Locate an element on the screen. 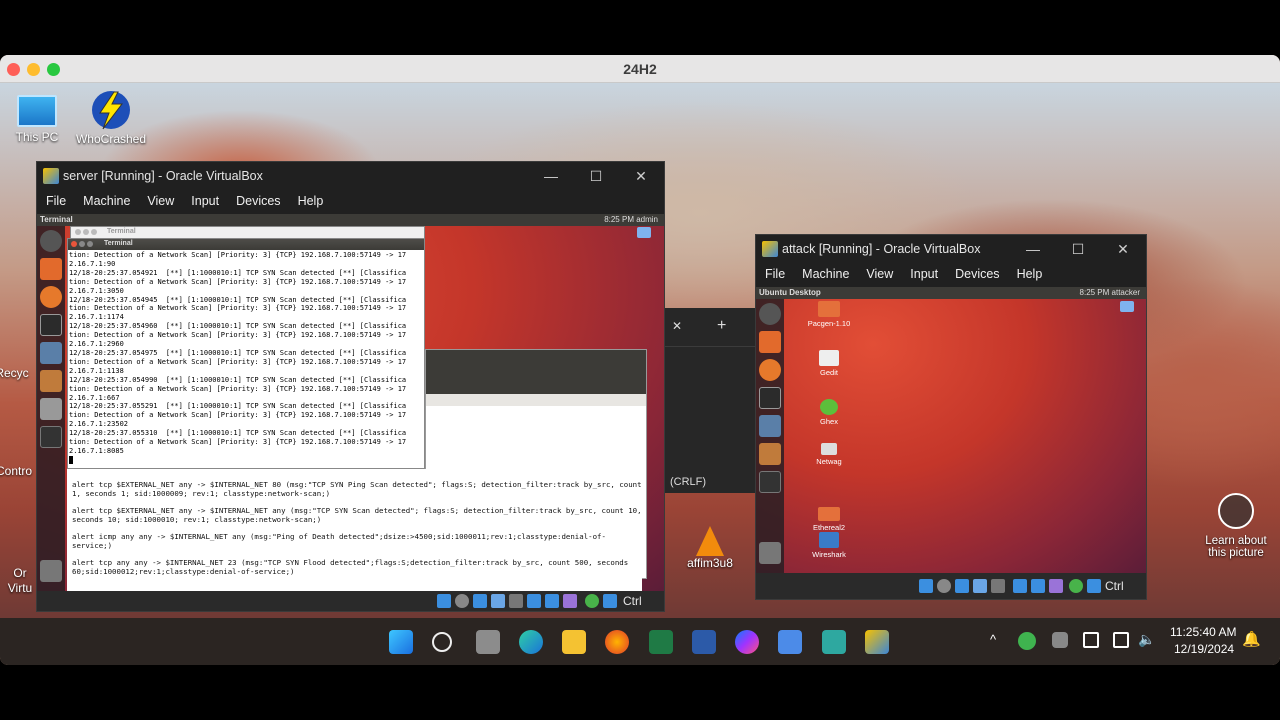 This screenshot has height=720, width=1280. clock-date: 12/19/2024 is located at coordinates (1204, 649).